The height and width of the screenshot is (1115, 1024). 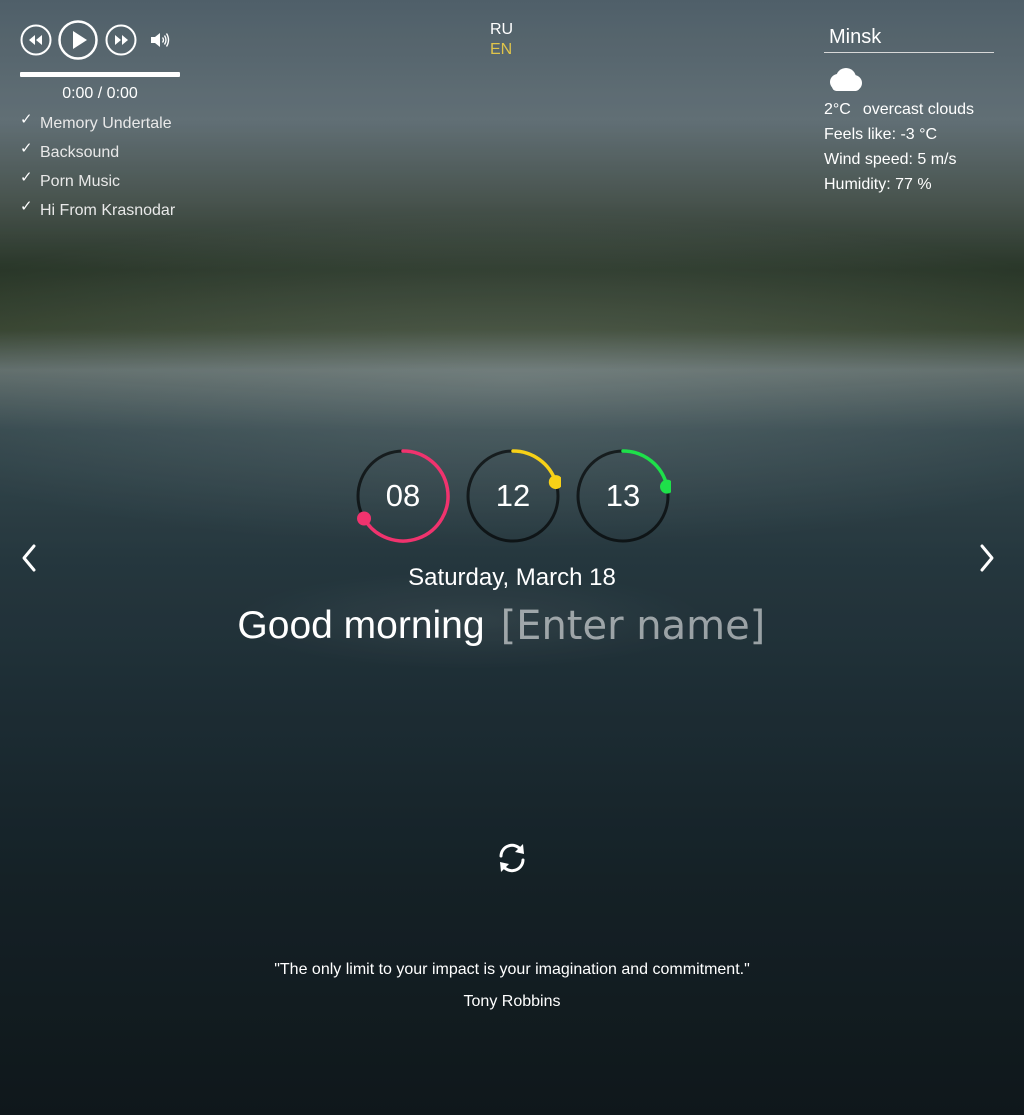 I want to click on temperature: 2°C, so click(x=837, y=109).